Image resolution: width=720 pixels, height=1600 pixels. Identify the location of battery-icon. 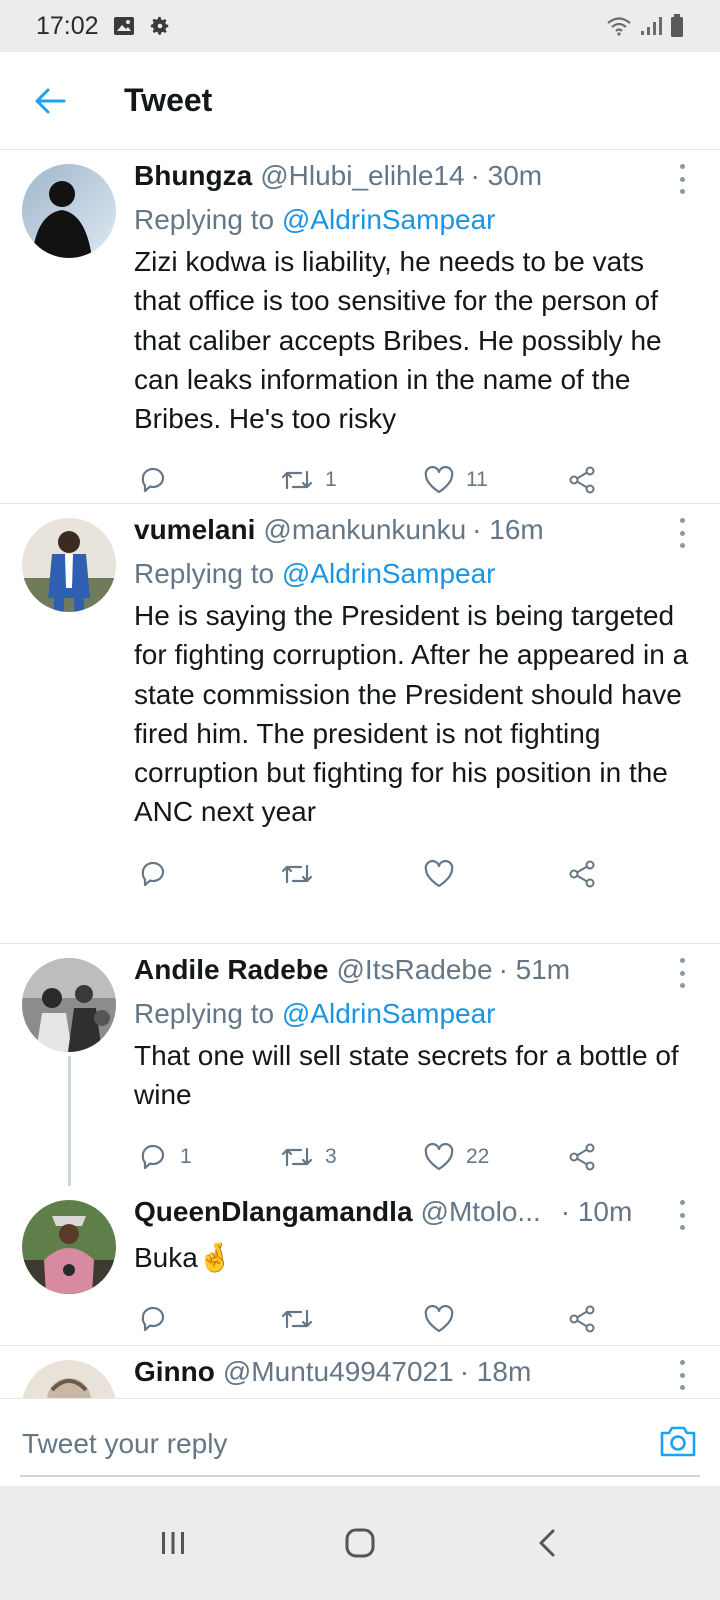
(677, 25).